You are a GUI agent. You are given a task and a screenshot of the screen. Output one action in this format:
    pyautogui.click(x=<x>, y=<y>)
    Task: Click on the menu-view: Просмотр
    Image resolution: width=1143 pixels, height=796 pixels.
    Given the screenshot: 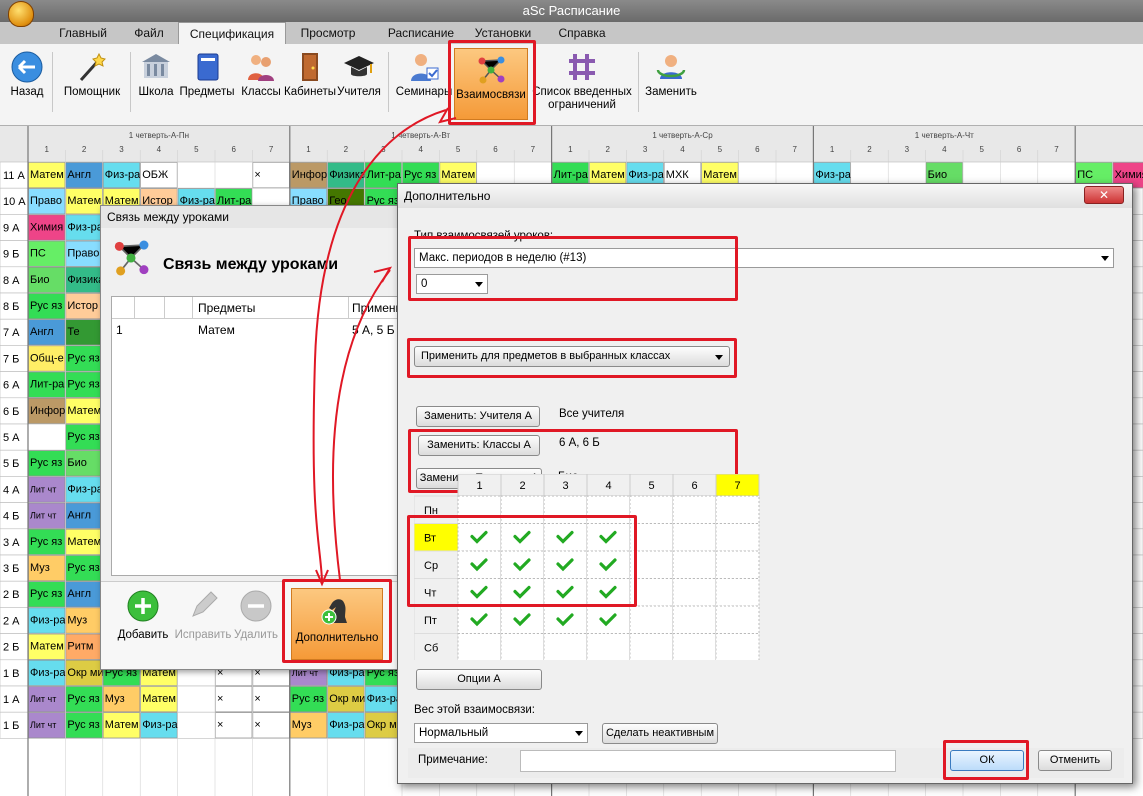 What is the action you would take?
    pyautogui.click(x=328, y=33)
    